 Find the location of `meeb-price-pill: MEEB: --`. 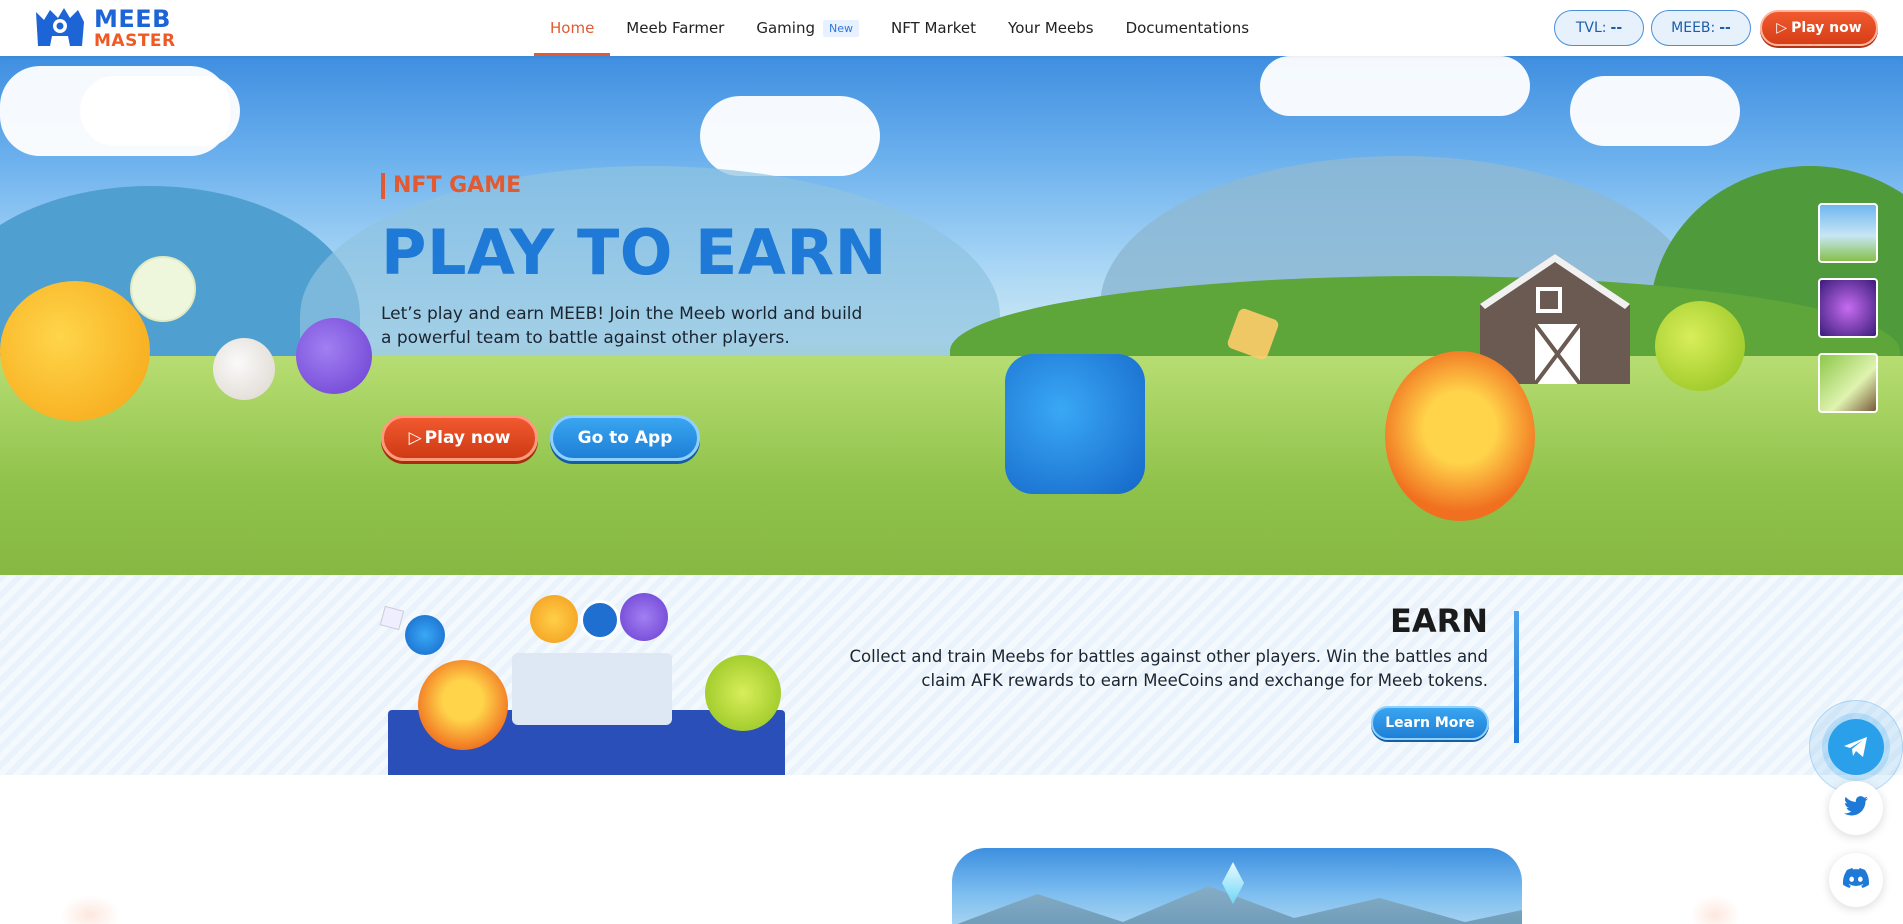

meeb-price-pill: MEEB: -- is located at coordinates (1701, 28).